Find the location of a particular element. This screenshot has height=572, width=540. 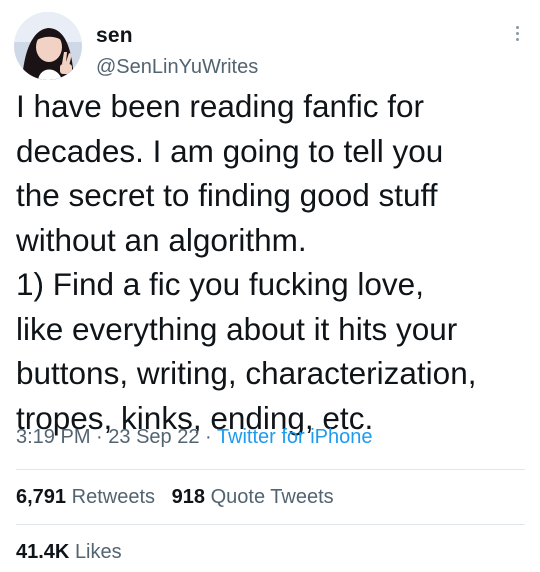

retweets-stat: 6,791 Retweets is located at coordinates (85, 497).